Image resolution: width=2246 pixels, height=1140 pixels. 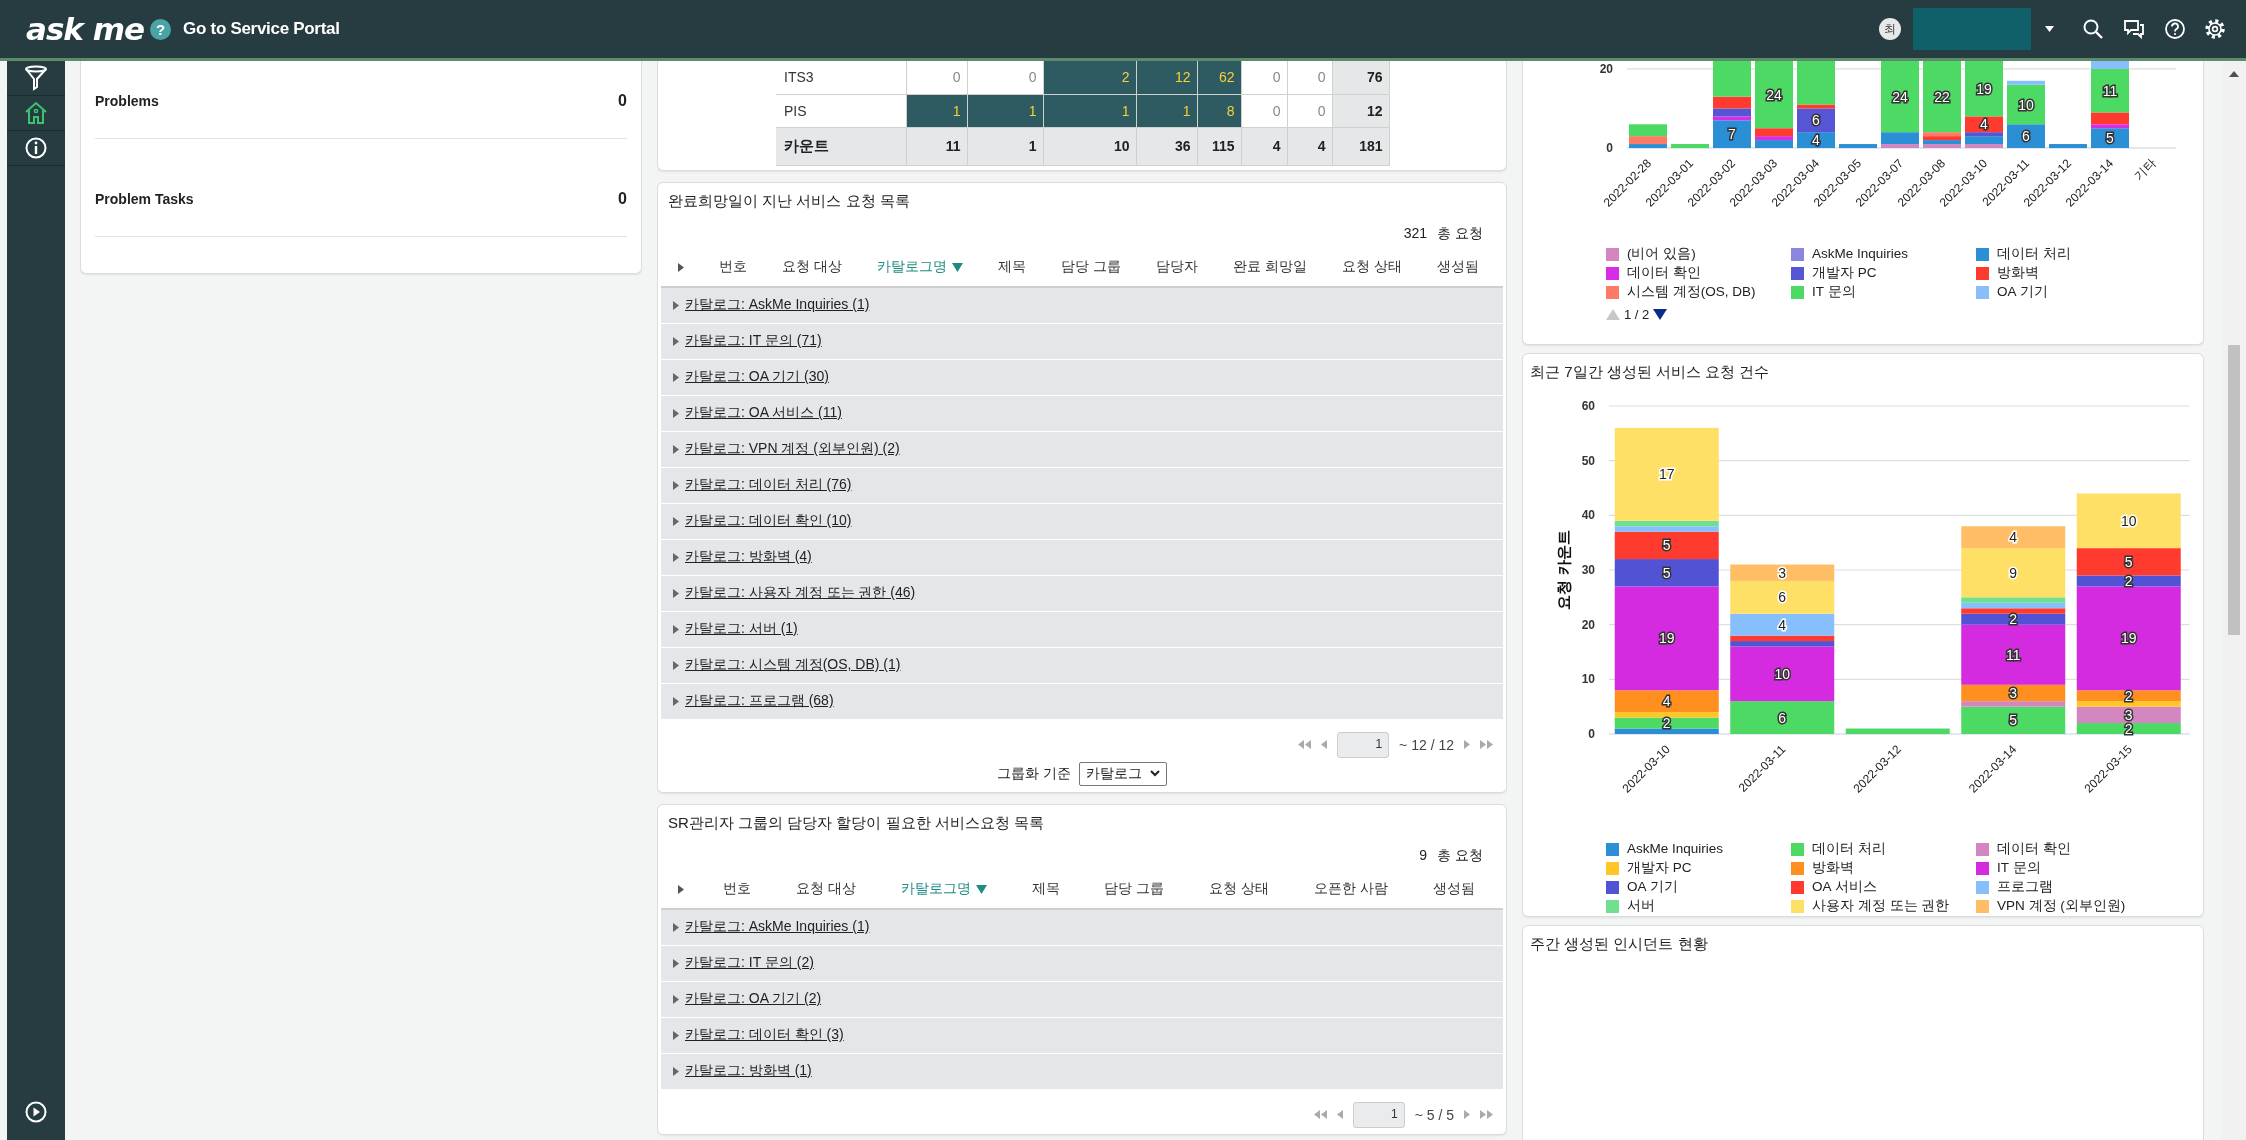 What do you see at coordinates (261, 29) in the screenshot?
I see `portal-link: Go to Service Portal` at bounding box center [261, 29].